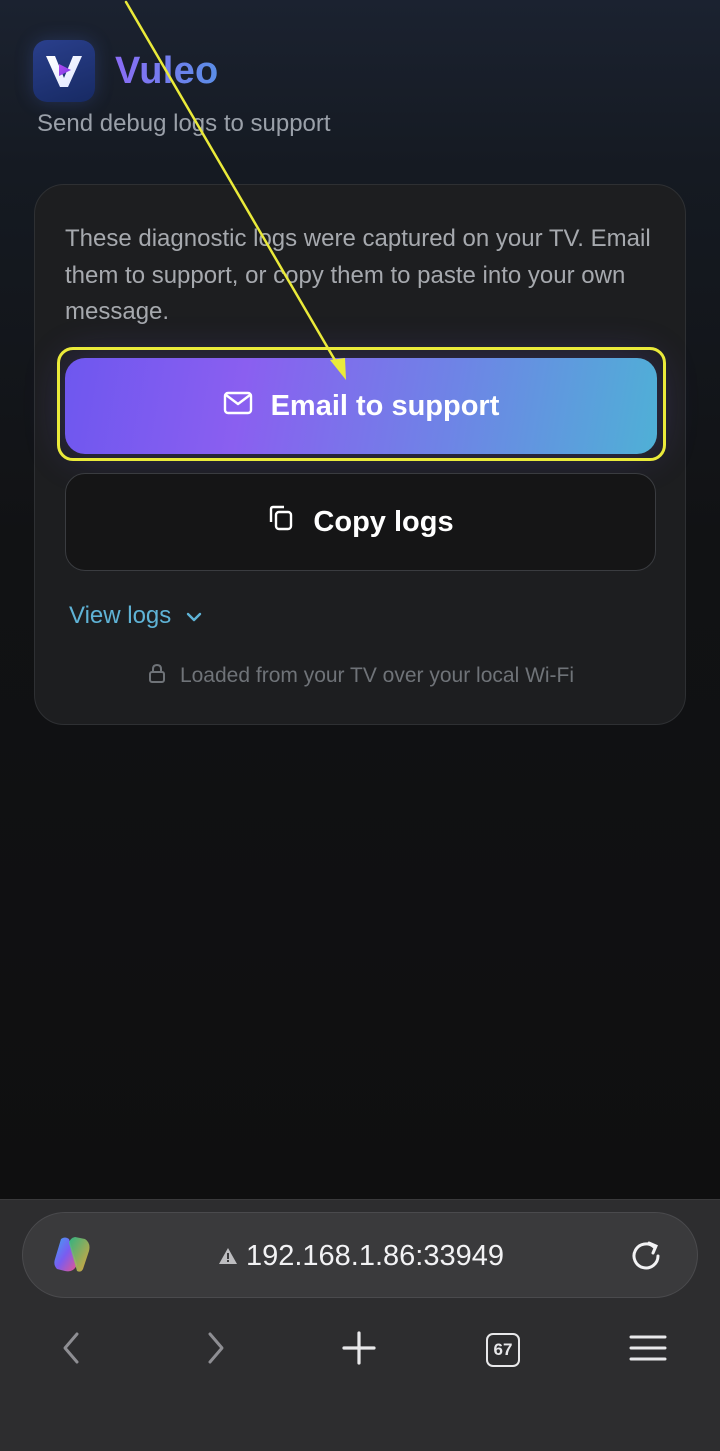 Image resolution: width=720 pixels, height=1451 pixels. I want to click on chevron-down-icon, so click(194, 616).